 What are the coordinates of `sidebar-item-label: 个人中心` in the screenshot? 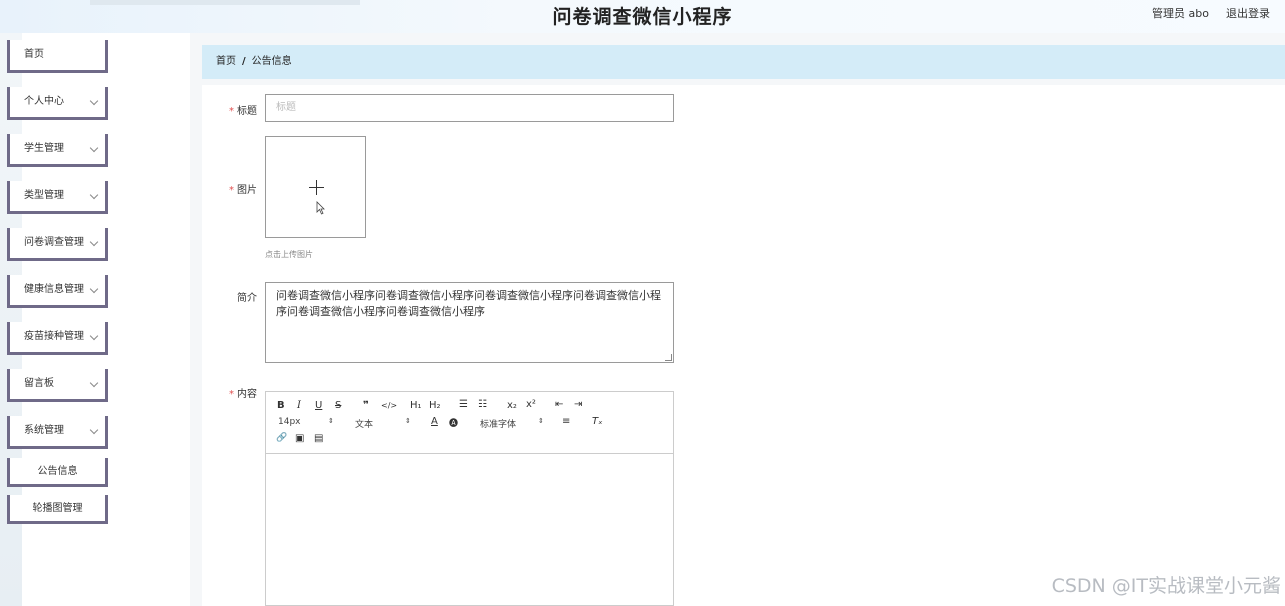 It's located at (44, 101).